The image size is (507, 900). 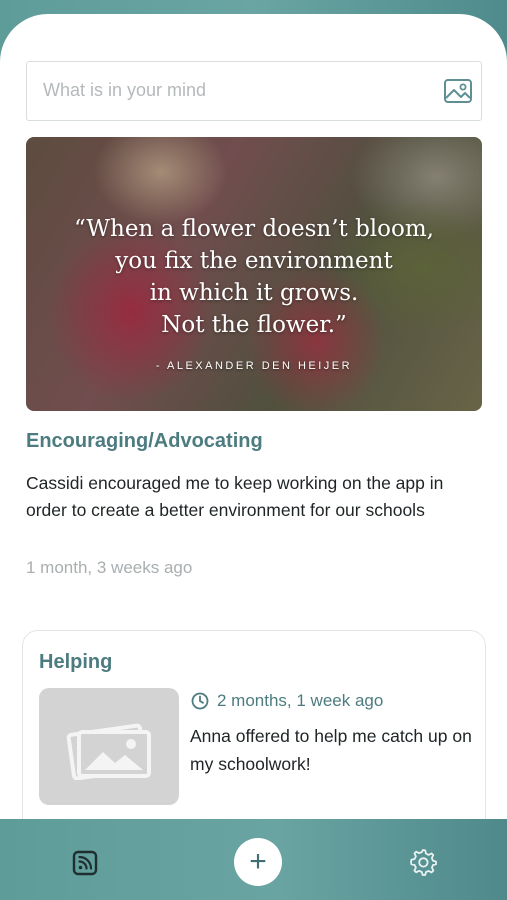 What do you see at coordinates (300, 700) in the screenshot?
I see `post-time-text: 2 months, 1 week ago` at bounding box center [300, 700].